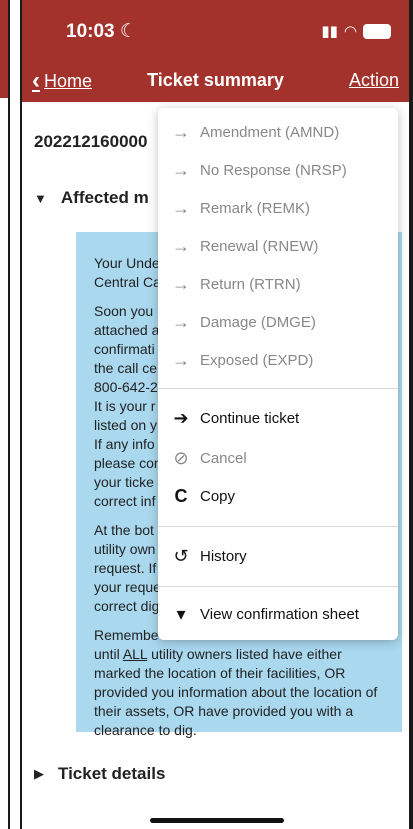  I want to click on notice-line: attached a, so click(127, 330).